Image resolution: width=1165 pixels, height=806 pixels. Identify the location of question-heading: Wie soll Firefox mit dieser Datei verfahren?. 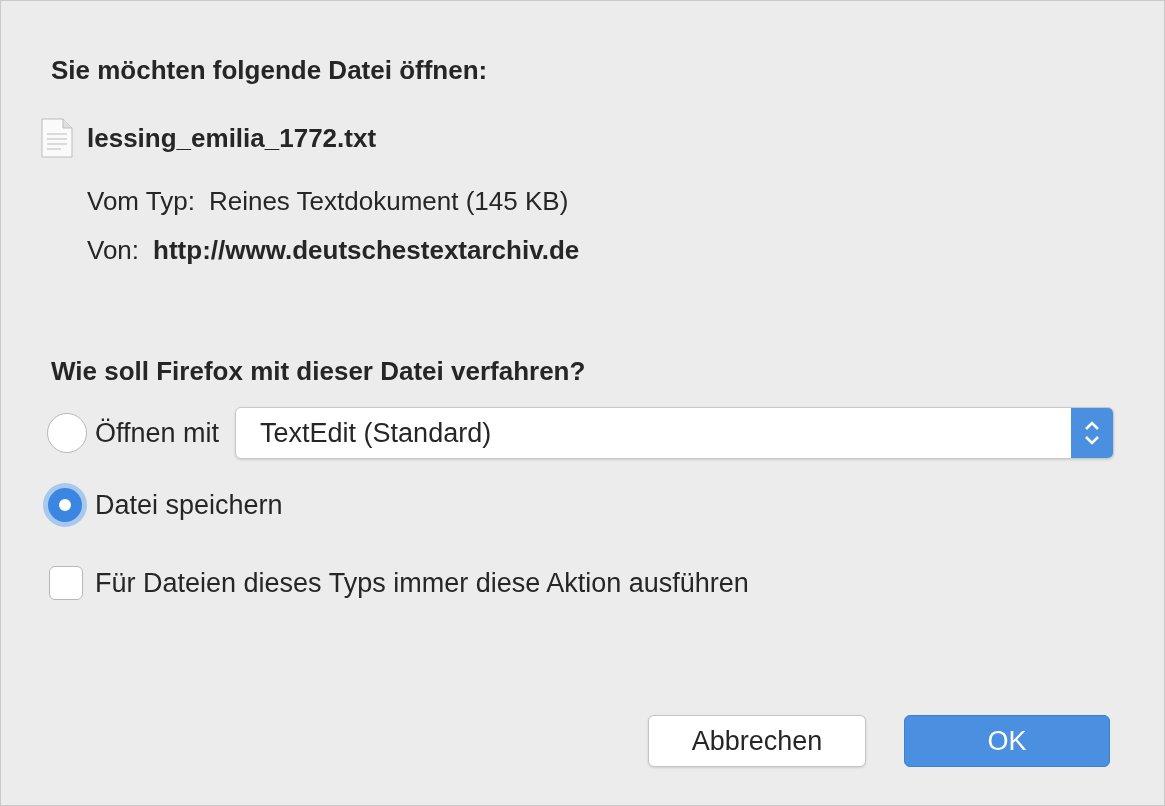
(319, 371).